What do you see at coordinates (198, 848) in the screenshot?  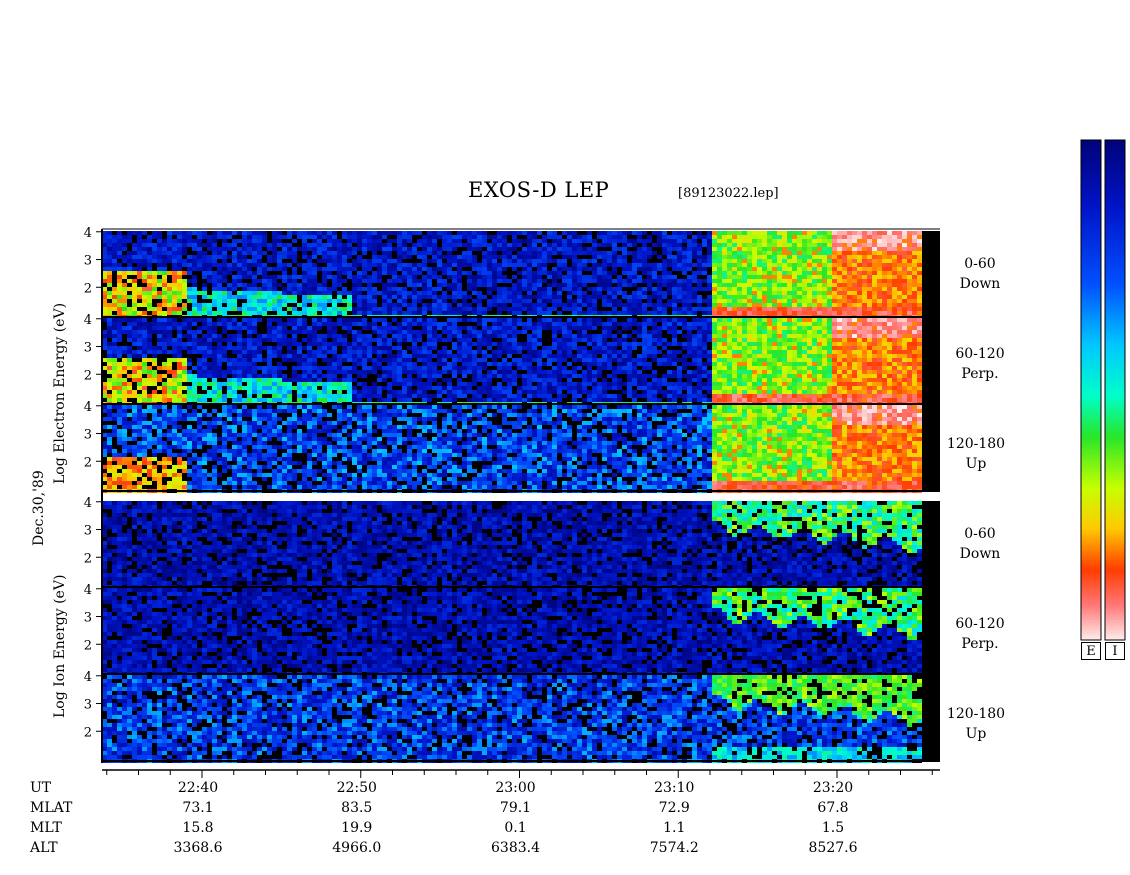 I see `orbit-table-cell: 3368.6` at bounding box center [198, 848].